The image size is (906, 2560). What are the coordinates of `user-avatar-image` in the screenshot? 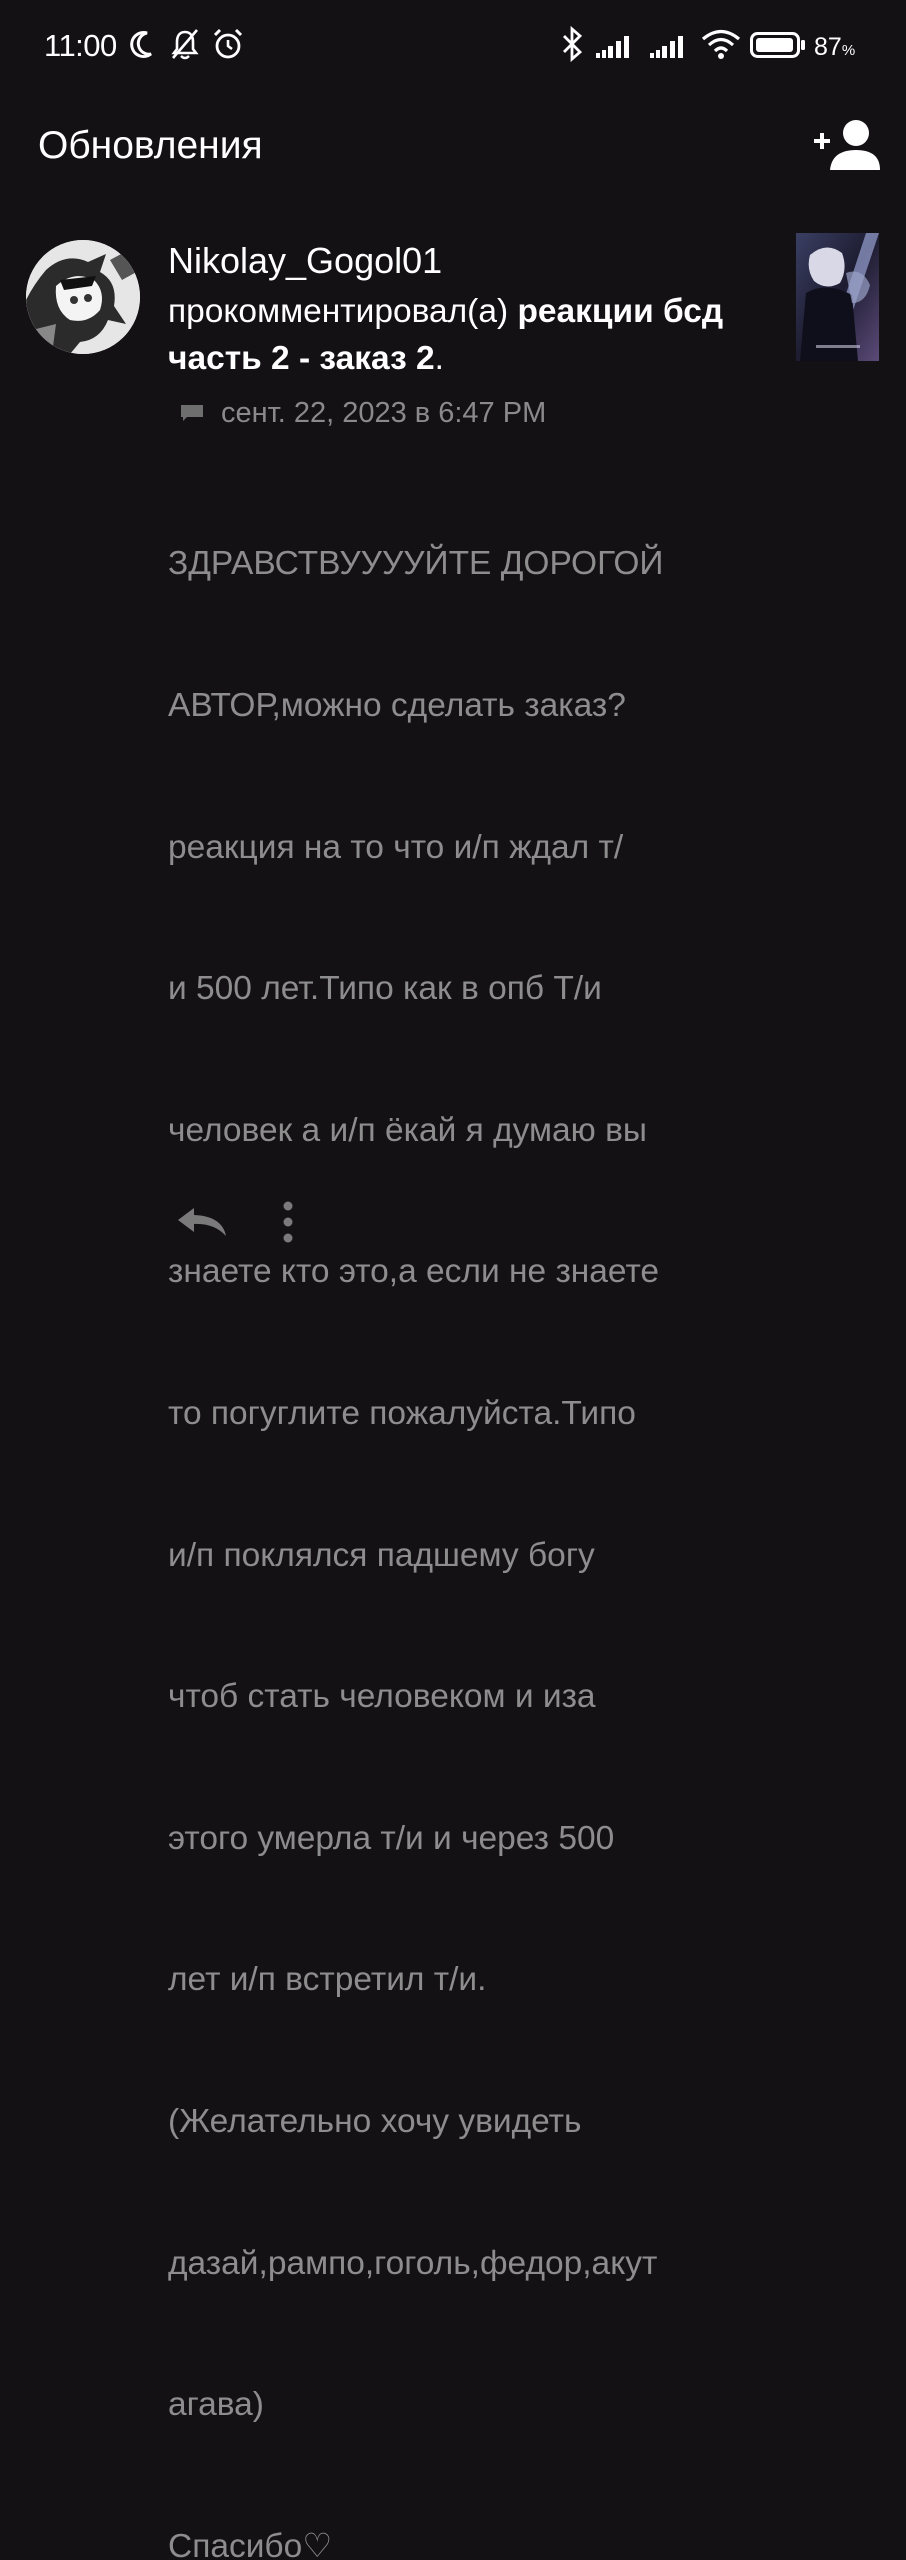 It's located at (83, 297).